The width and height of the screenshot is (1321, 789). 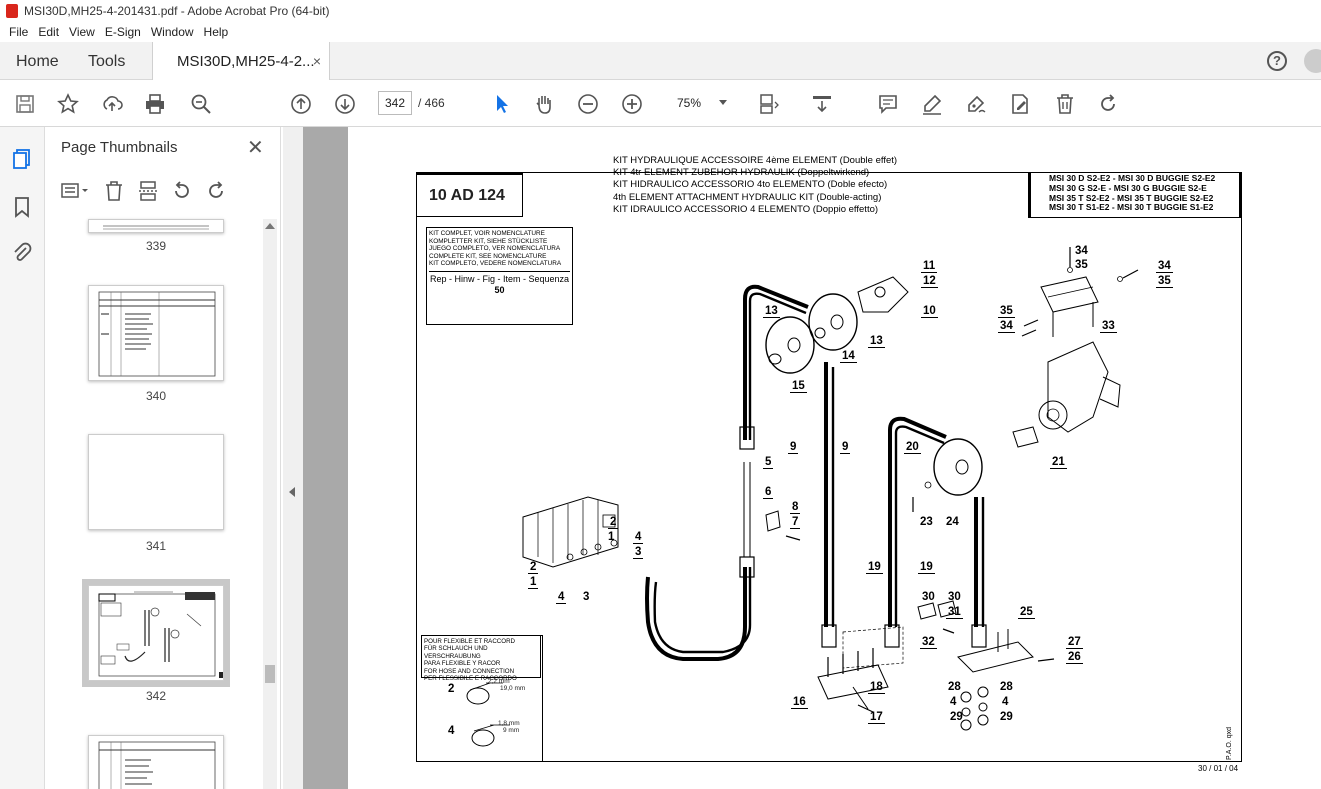 What do you see at coordinates (25, 104) in the screenshot?
I see `save-icon` at bounding box center [25, 104].